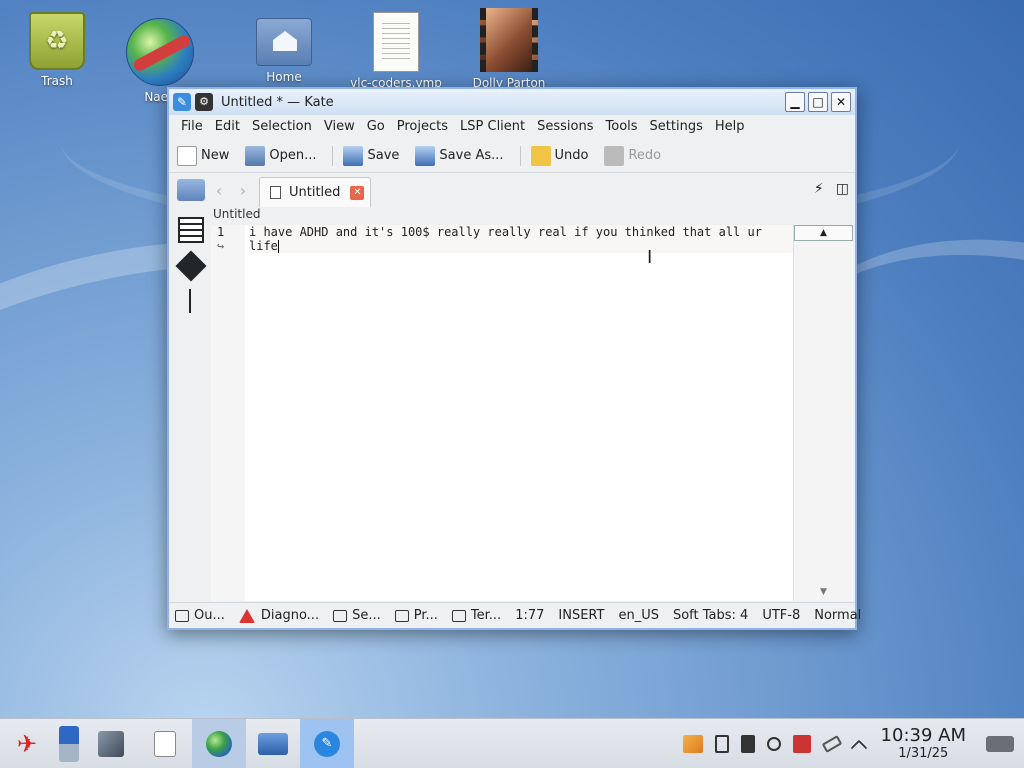 The image size is (1024, 768). What do you see at coordinates (192, 127) in the screenshot?
I see `menu-file: File` at bounding box center [192, 127].